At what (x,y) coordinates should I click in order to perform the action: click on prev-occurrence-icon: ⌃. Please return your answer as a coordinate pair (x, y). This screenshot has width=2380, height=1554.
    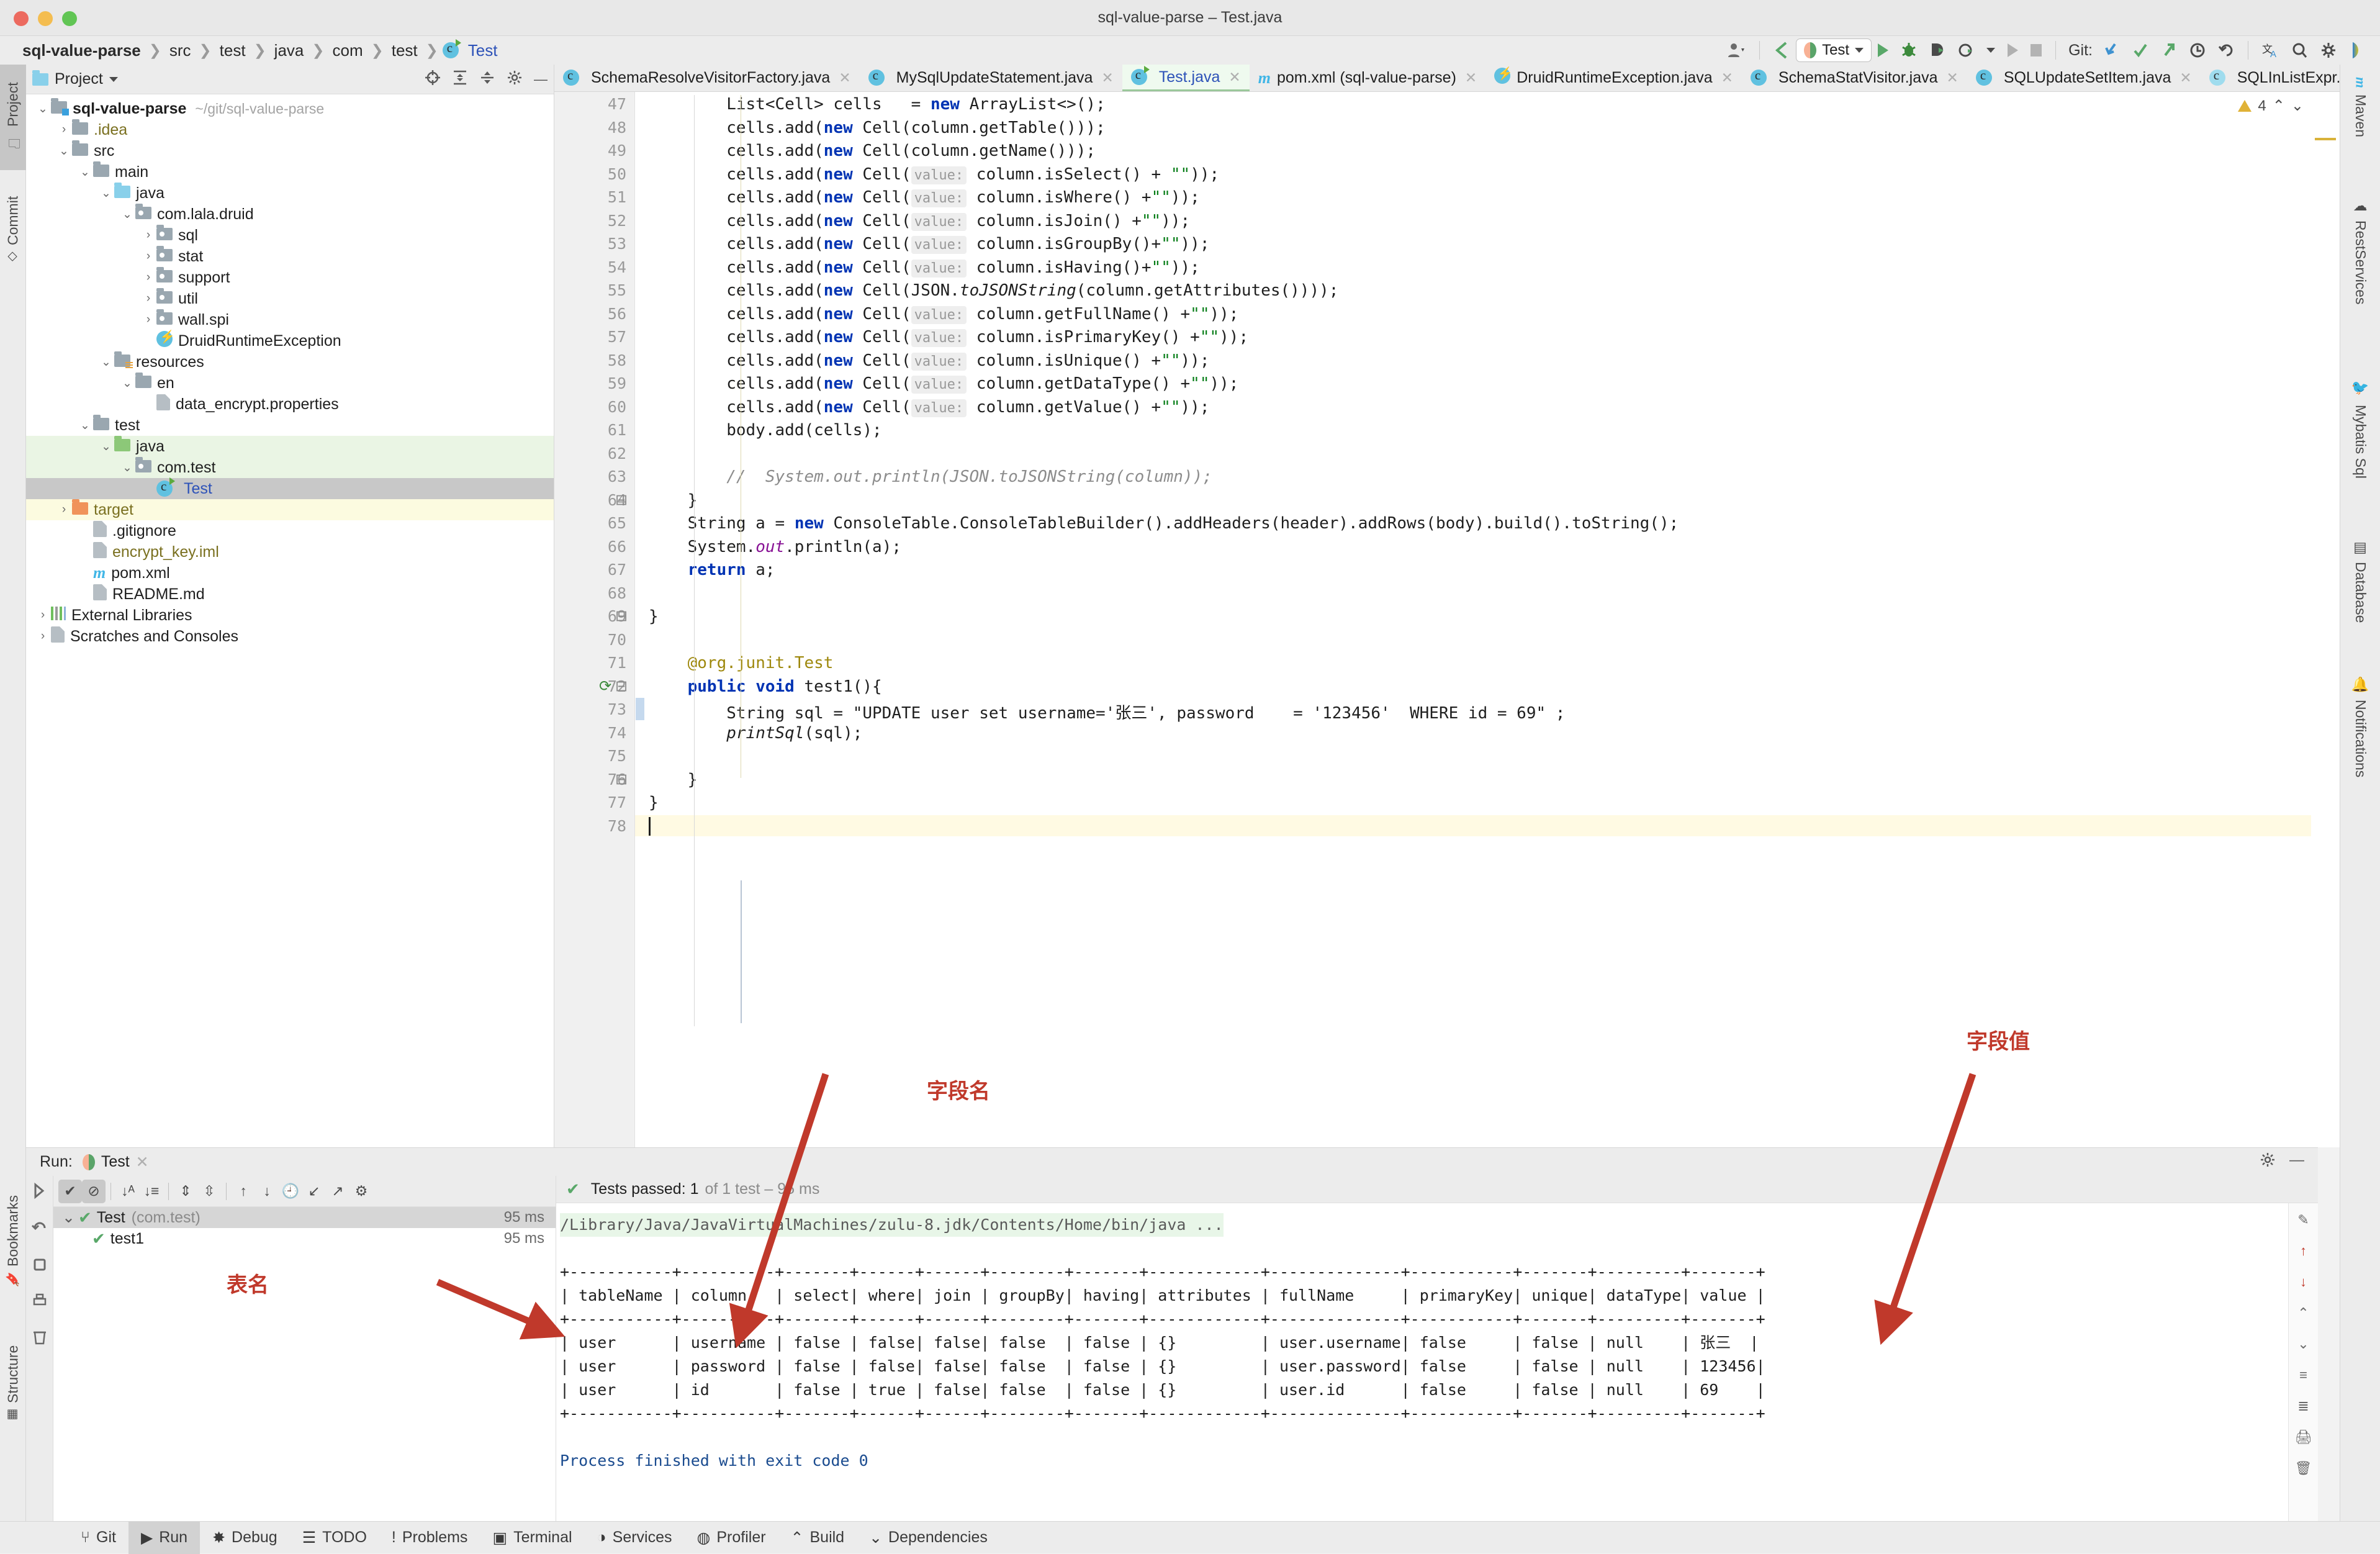
    Looking at the image, I should click on (2303, 1313).